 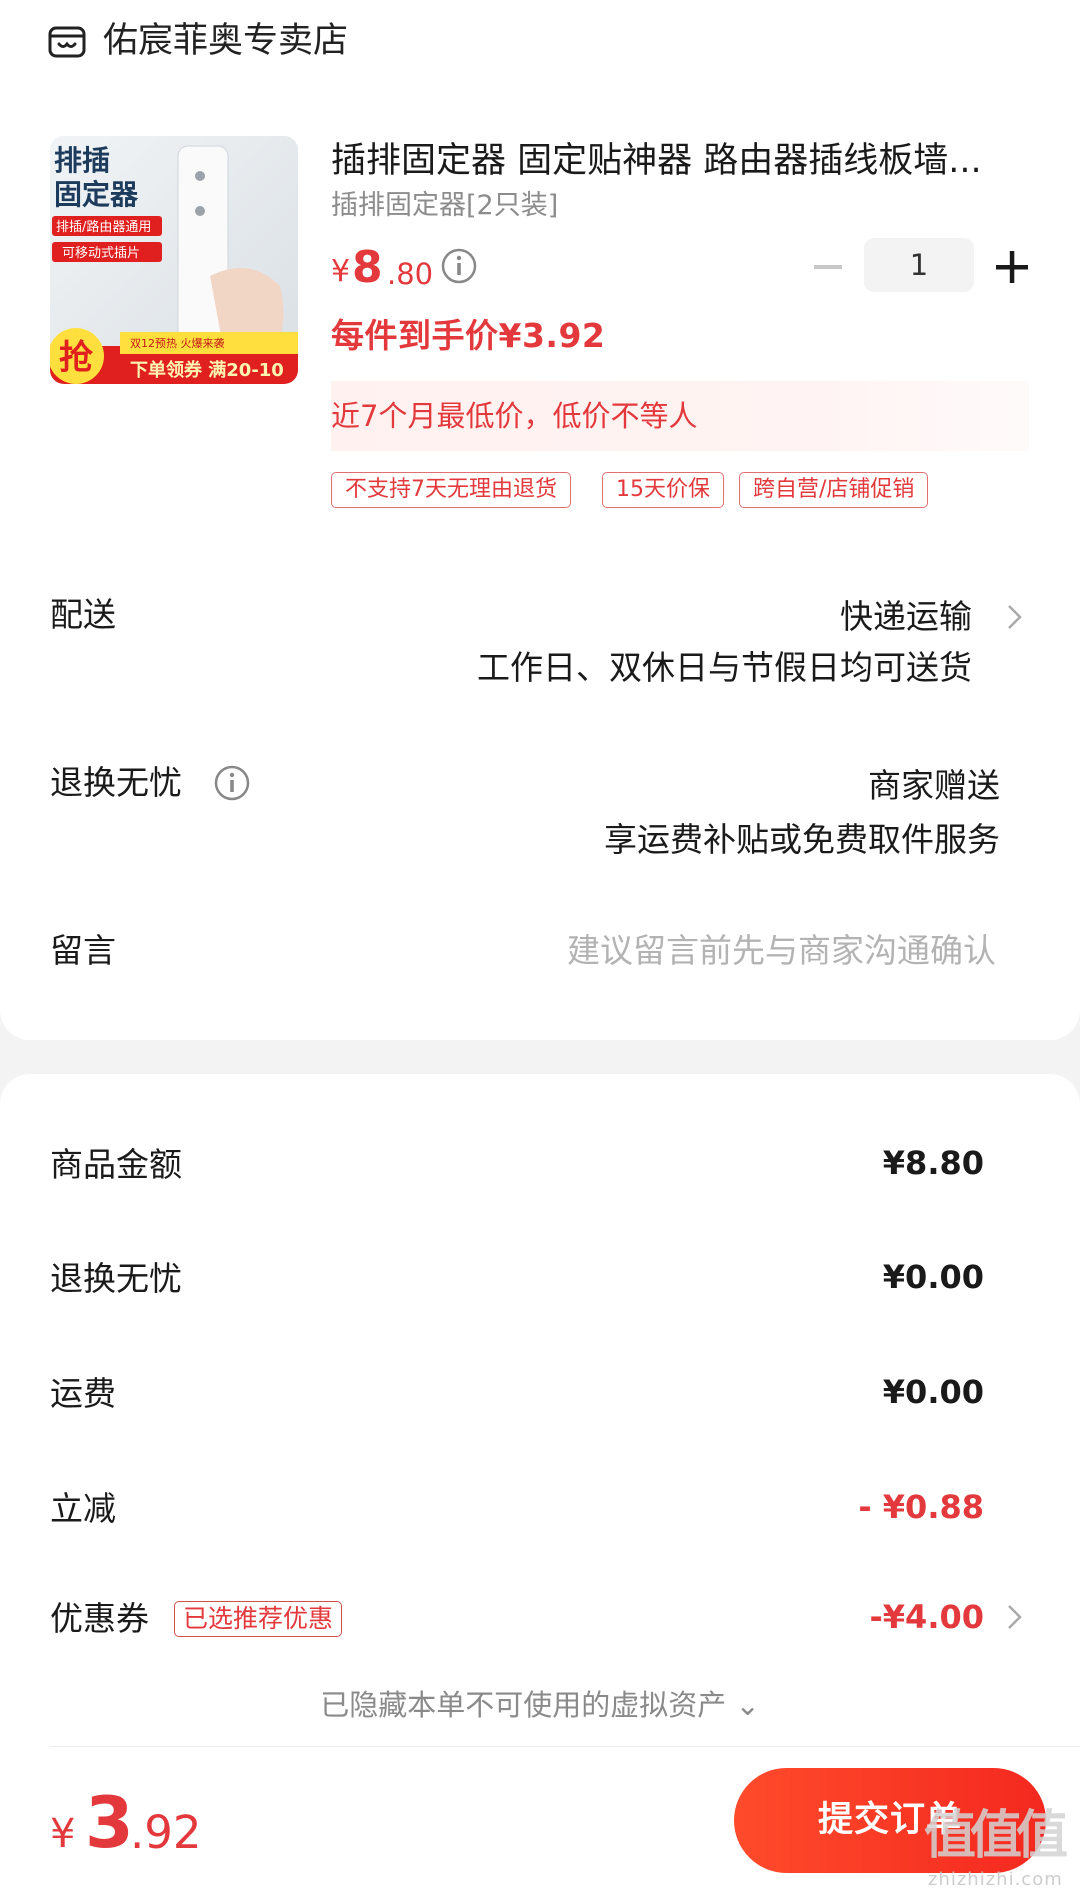 I want to click on product-sku: 插排固定器[2只装], so click(x=444, y=206).